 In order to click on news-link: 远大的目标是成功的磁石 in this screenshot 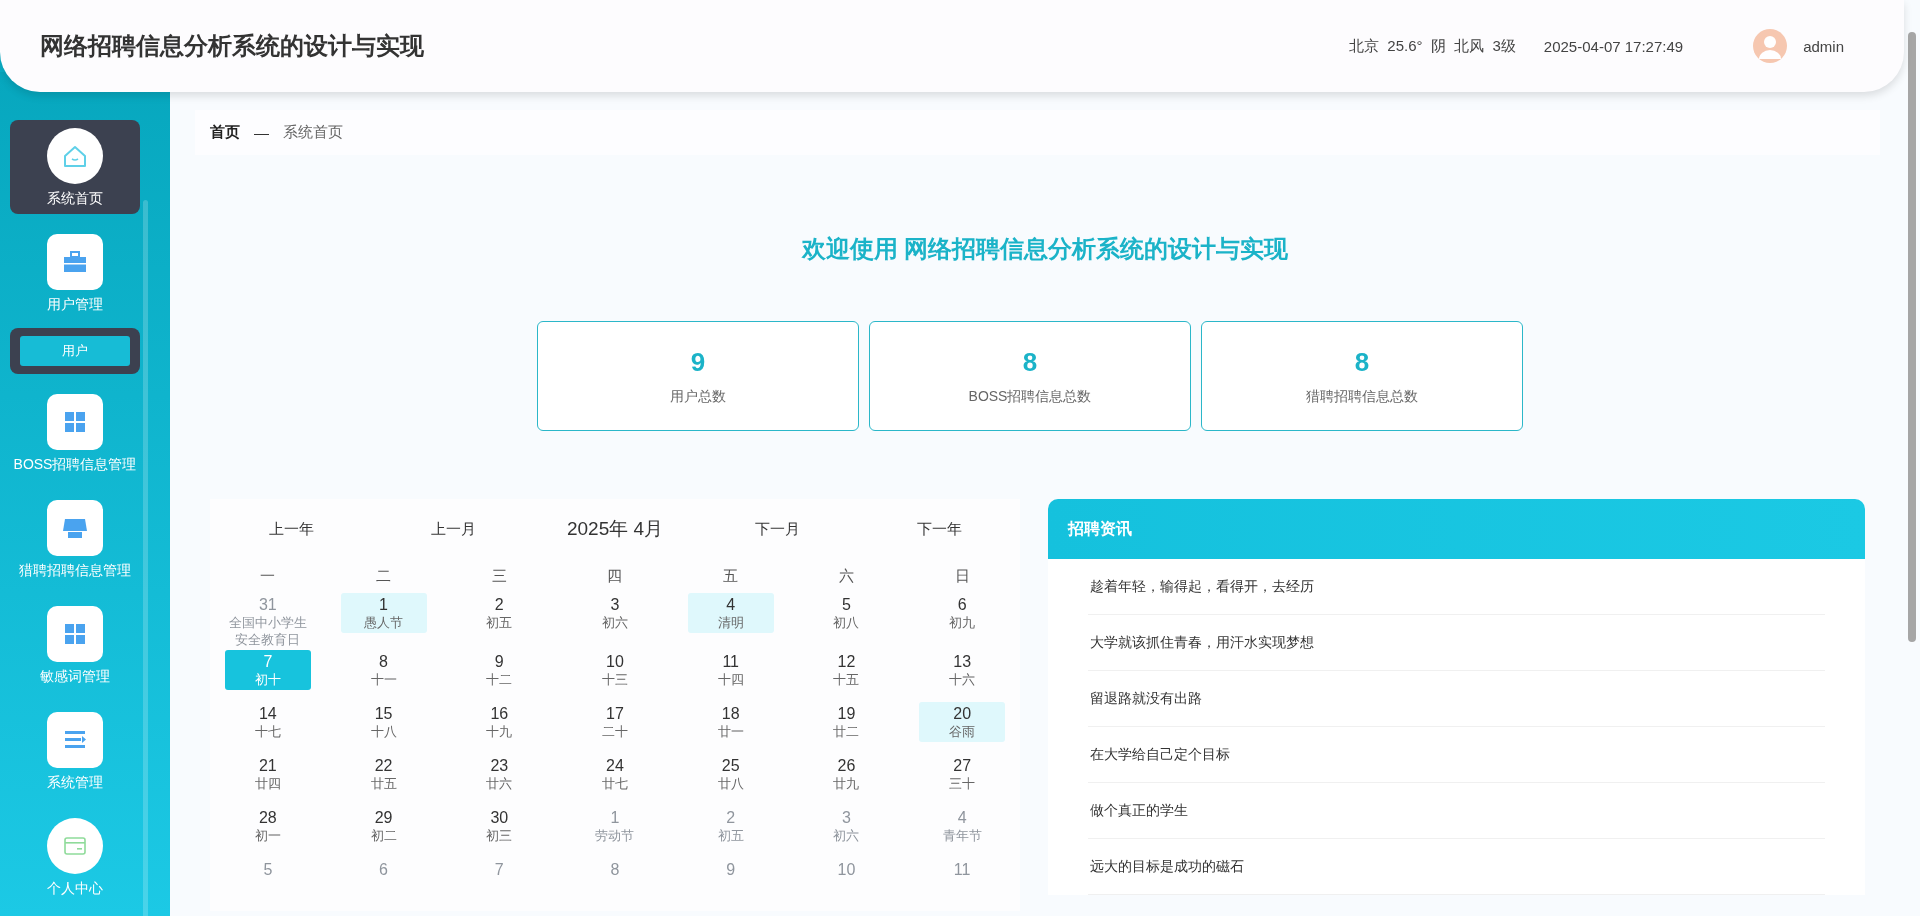, I will do `click(1167, 866)`.